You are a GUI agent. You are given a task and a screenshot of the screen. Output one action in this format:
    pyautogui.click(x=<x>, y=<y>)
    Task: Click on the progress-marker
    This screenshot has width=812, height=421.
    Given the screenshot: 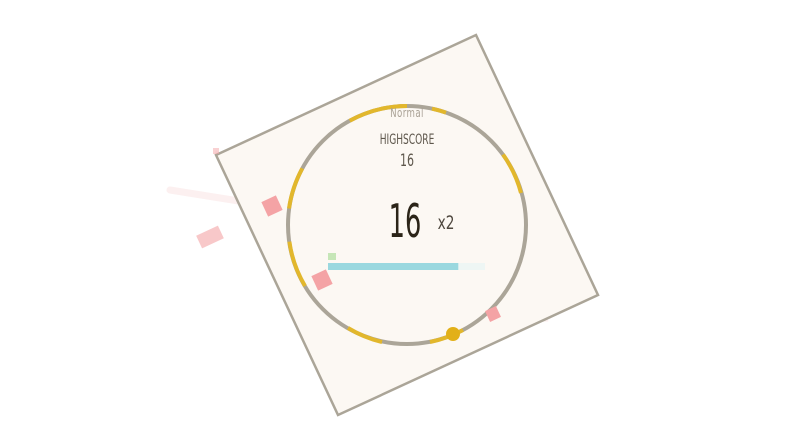 What is the action you would take?
    pyautogui.click(x=332, y=256)
    